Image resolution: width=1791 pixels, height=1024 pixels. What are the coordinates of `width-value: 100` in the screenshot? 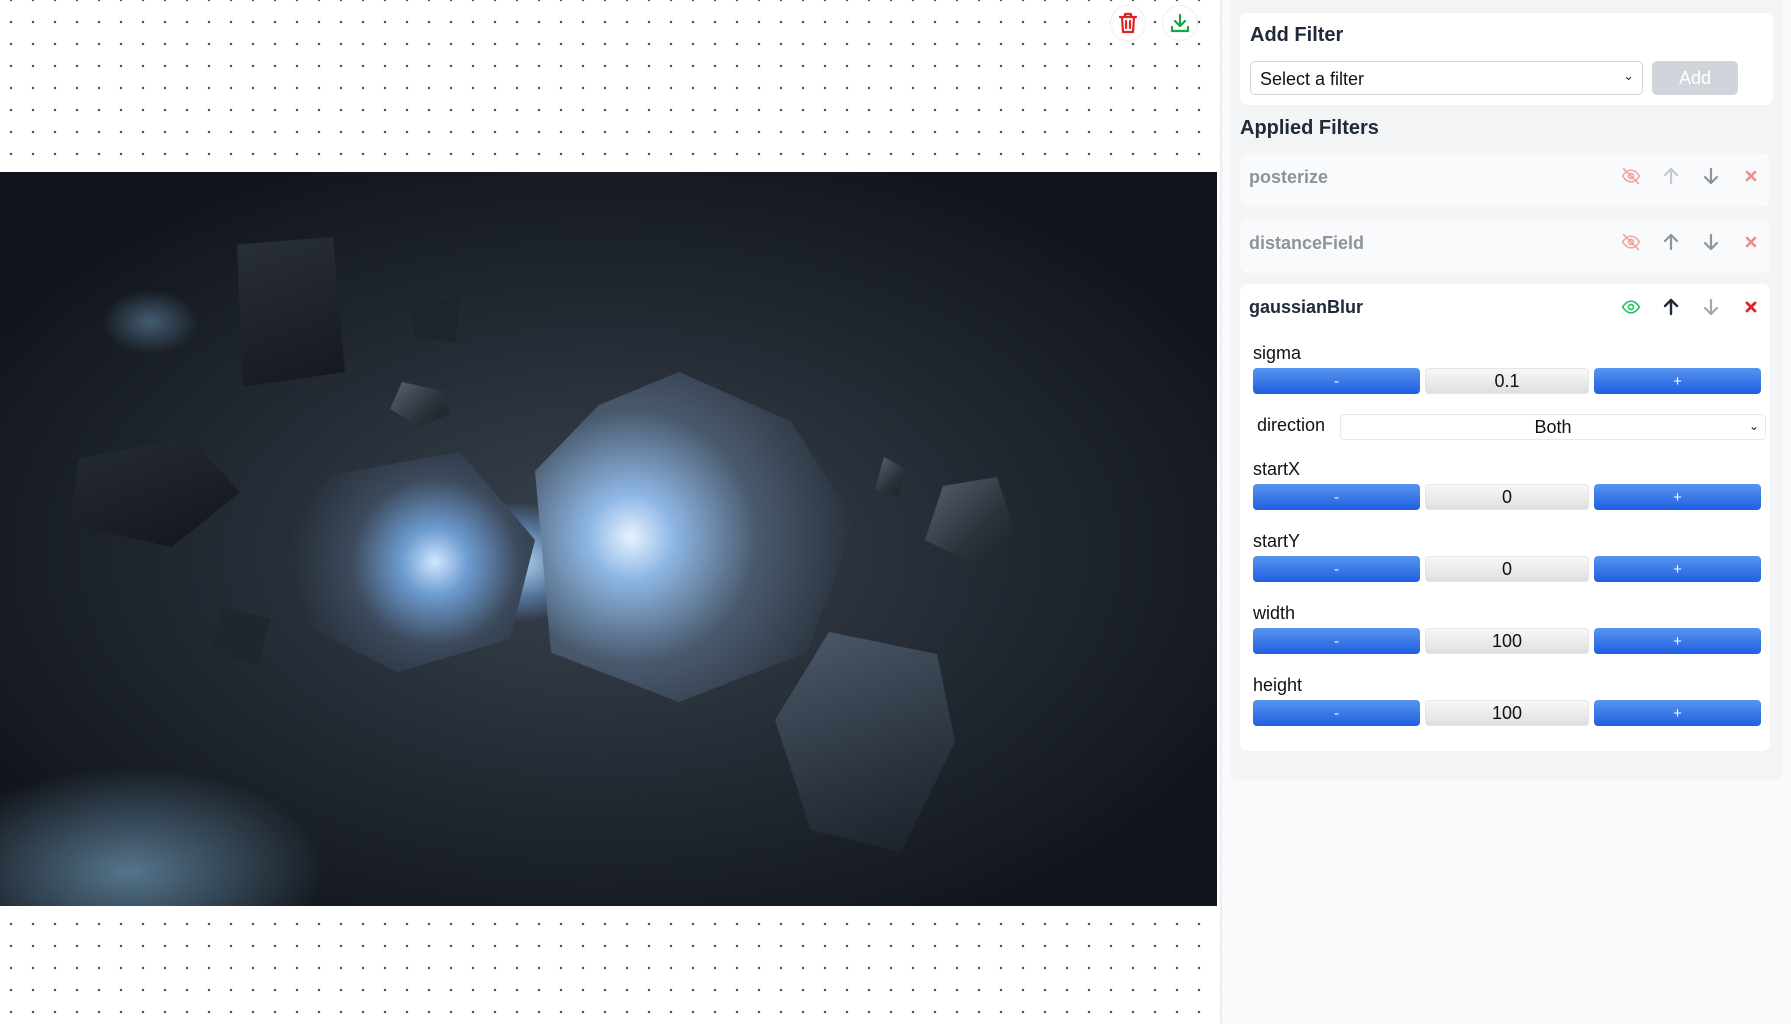 It's located at (1507, 641).